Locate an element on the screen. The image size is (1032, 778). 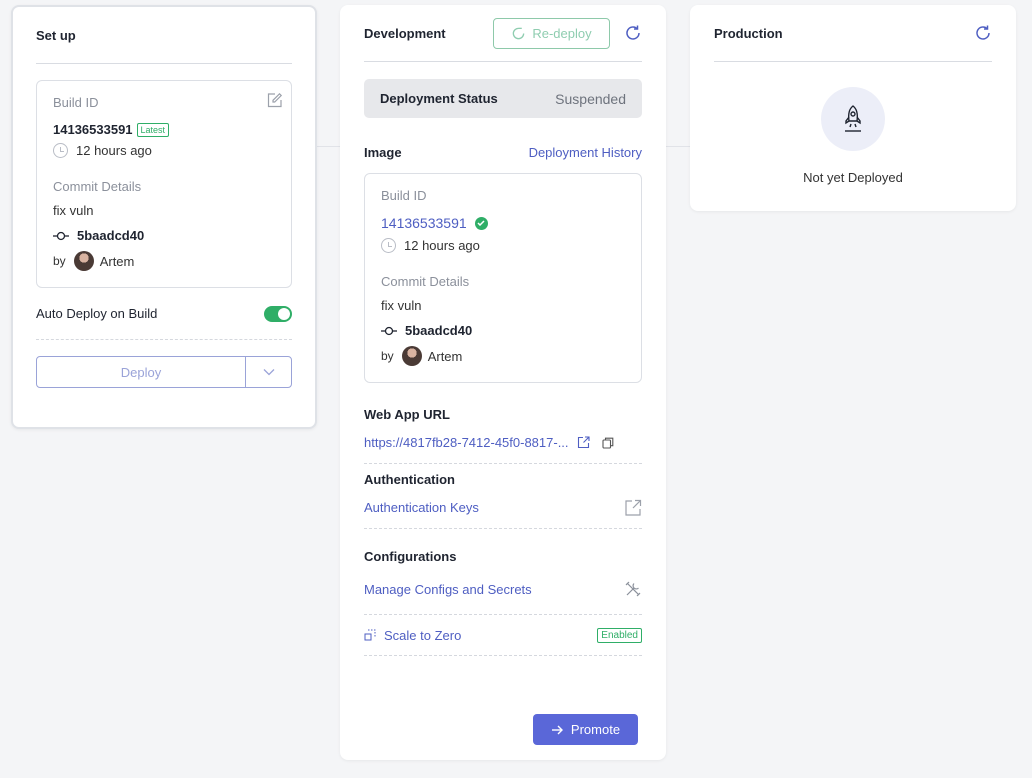
build-id: 14136533591 is located at coordinates (93, 129).